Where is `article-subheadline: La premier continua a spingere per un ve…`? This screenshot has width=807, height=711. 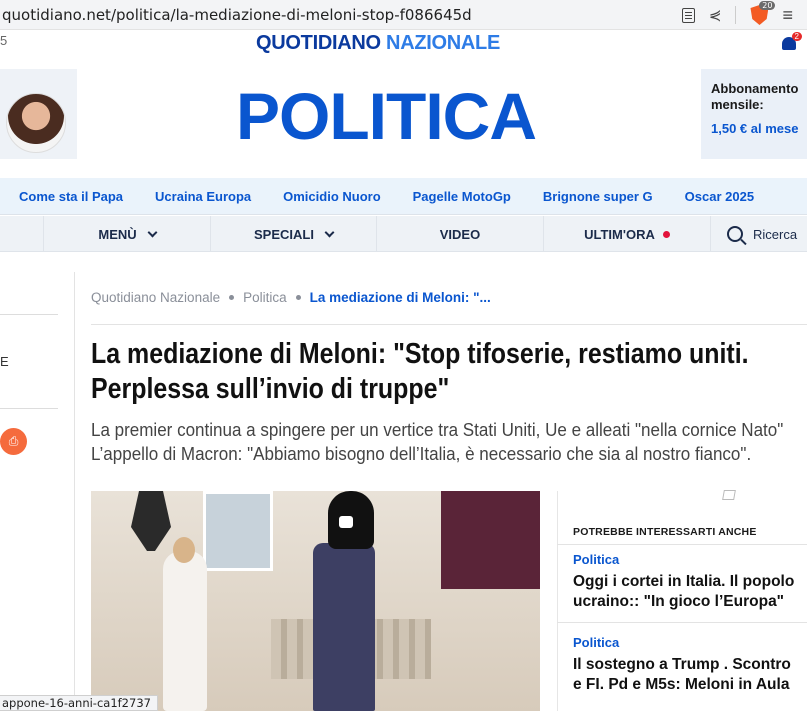 article-subheadline: La premier continua a spingere per un ve… is located at coordinates (437, 441).